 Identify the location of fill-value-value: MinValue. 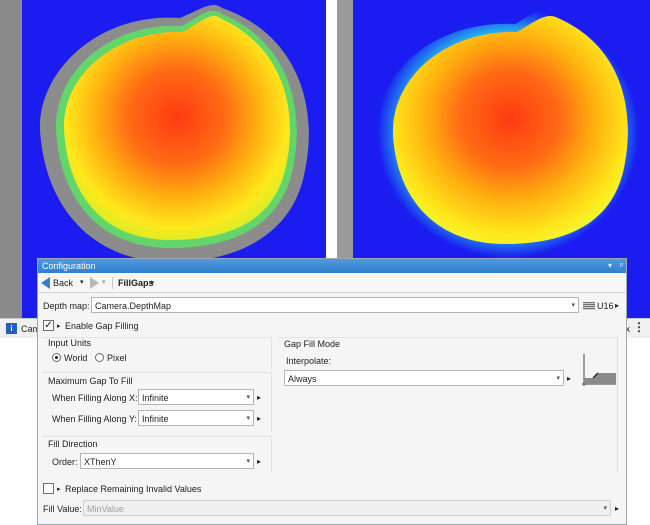
(105, 509).